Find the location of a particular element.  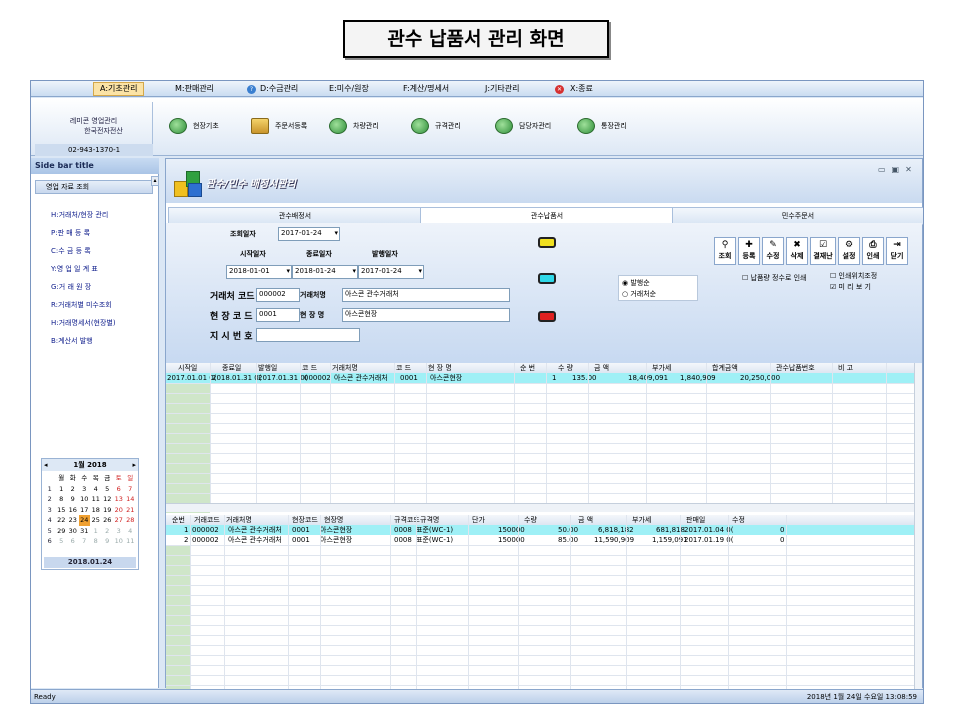

calendar-day: 14 is located at coordinates (131, 499).